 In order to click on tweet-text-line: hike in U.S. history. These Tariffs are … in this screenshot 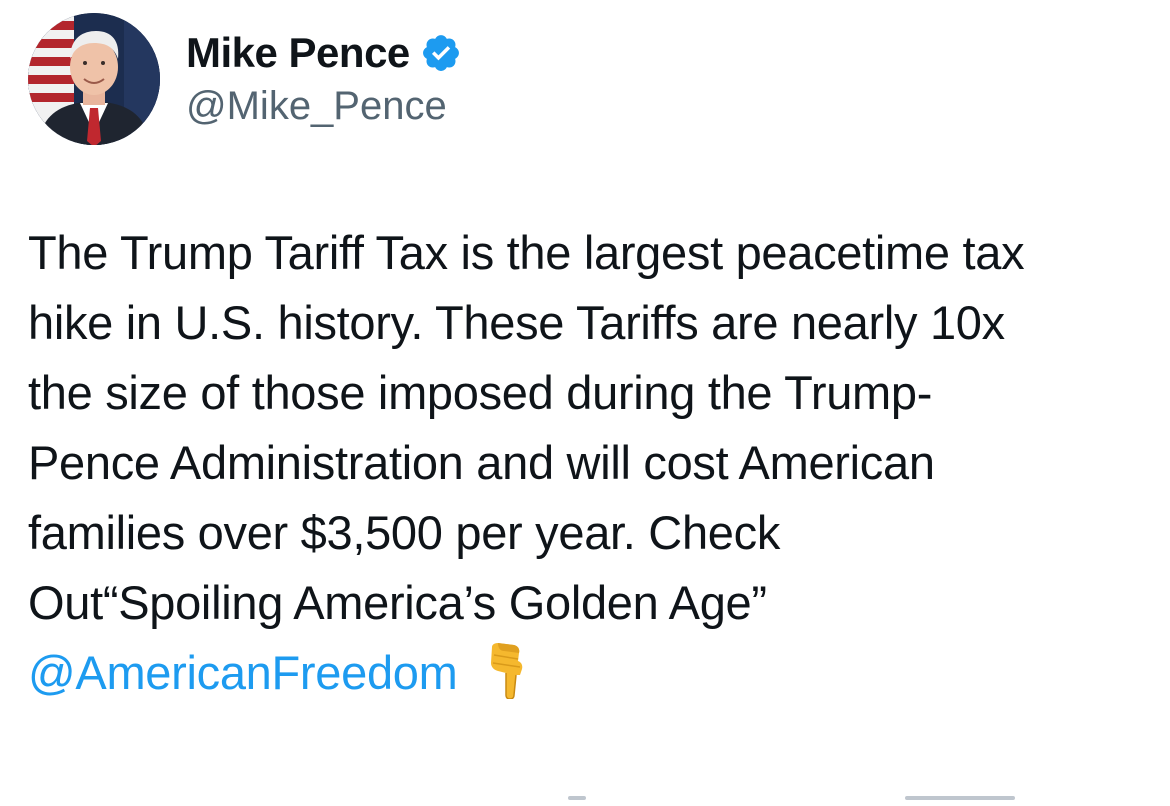, I will do `click(516, 322)`.